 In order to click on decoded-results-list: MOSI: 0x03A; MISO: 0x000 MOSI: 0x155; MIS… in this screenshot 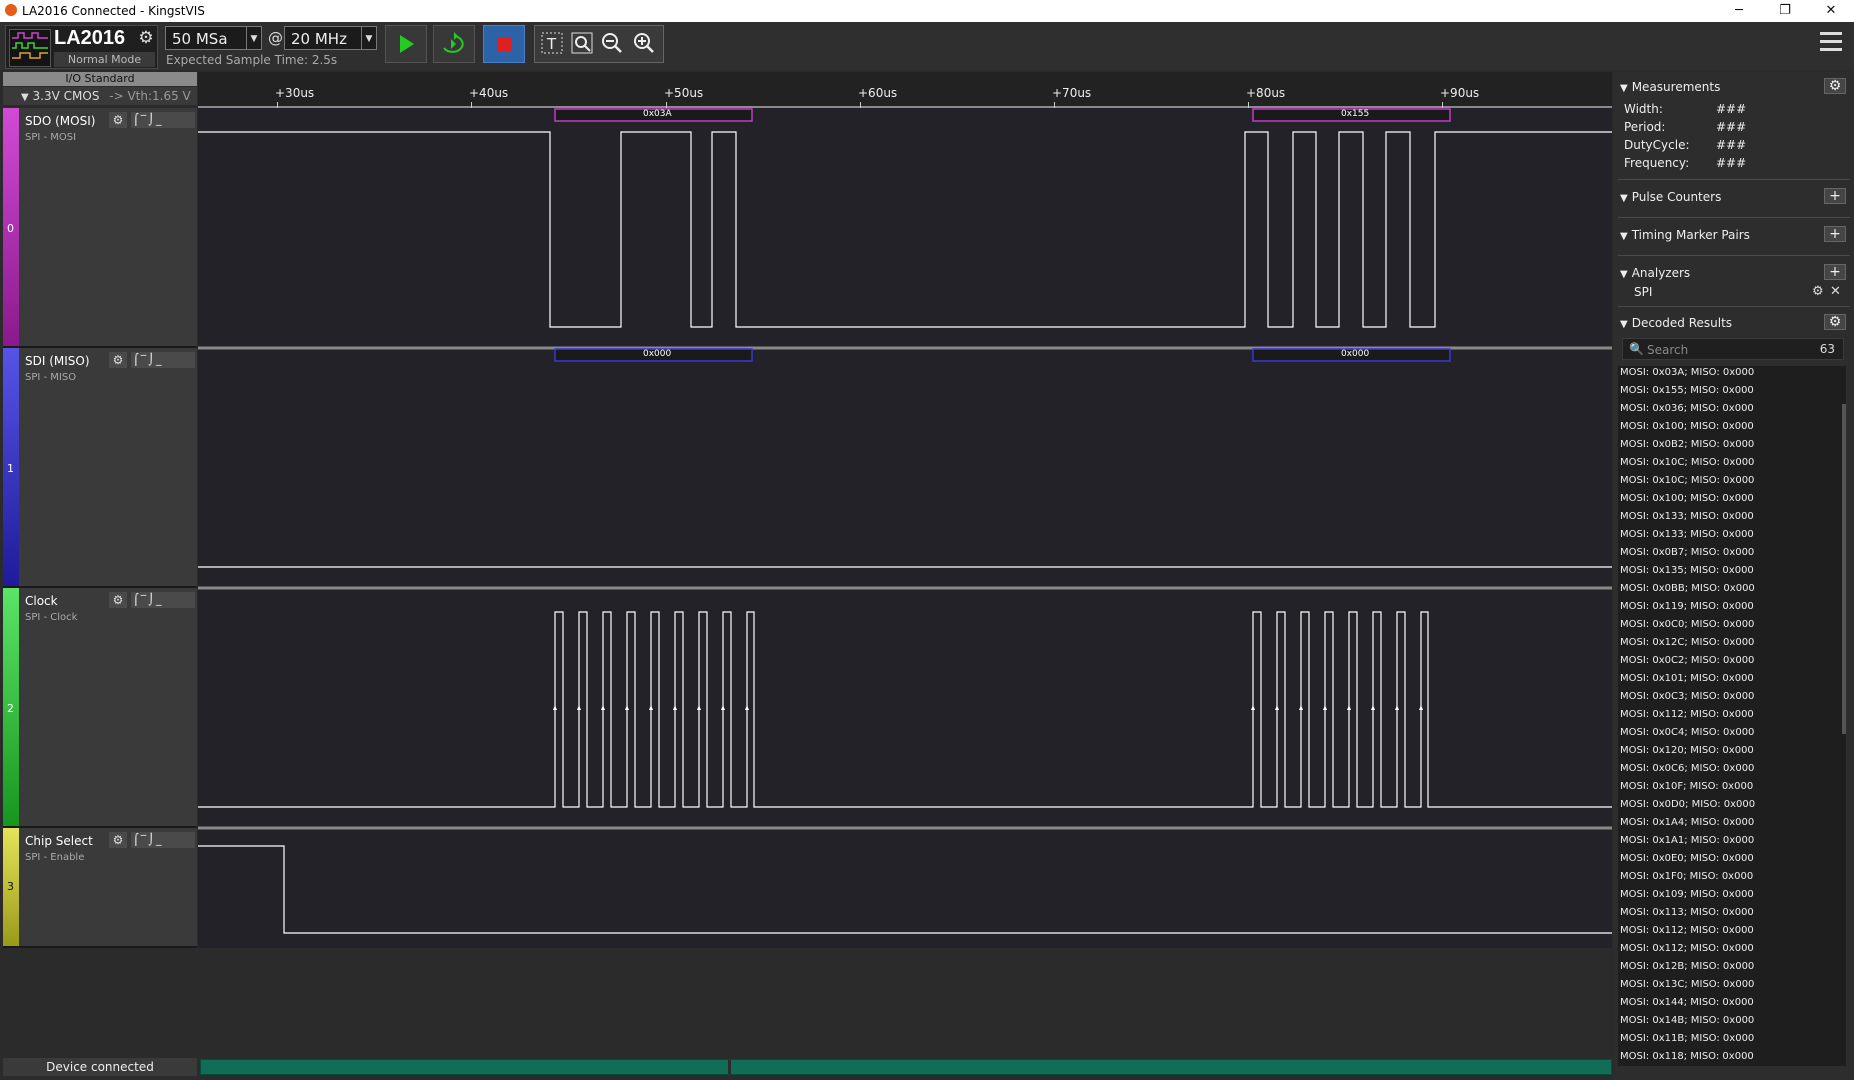, I will do `click(1732, 716)`.